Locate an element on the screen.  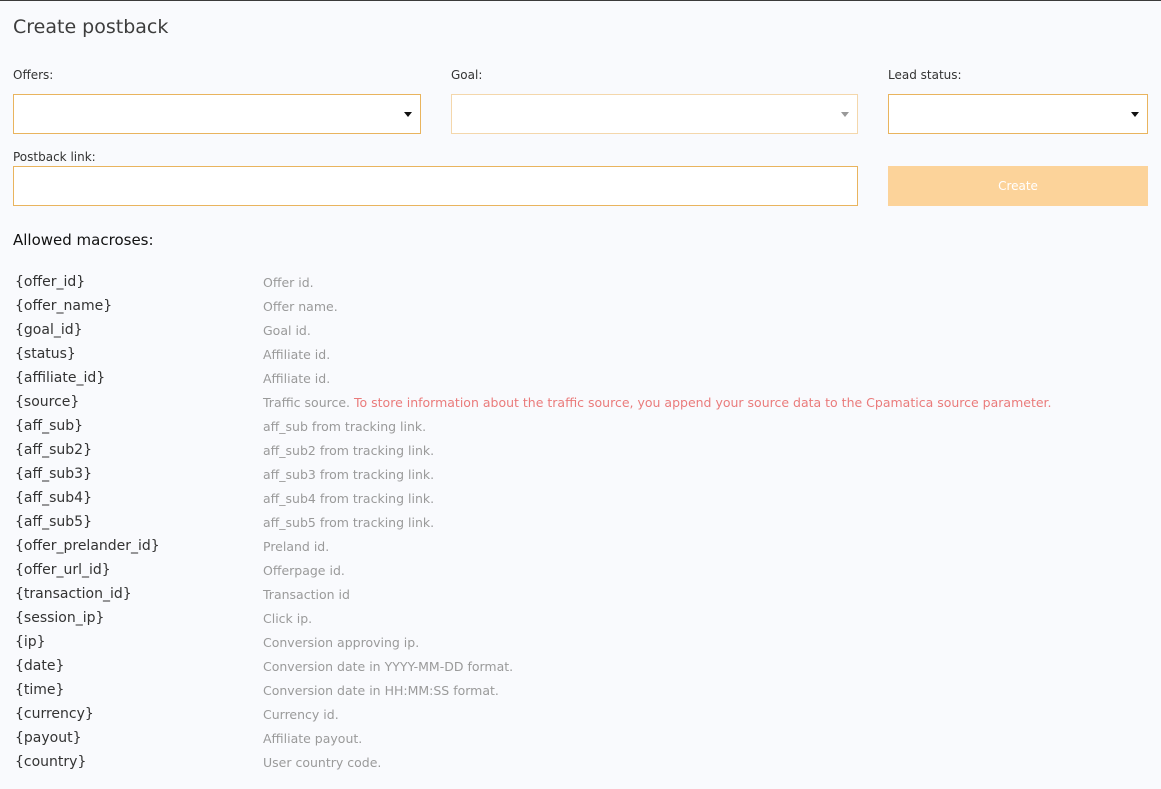
macro-key: {aff_sub4} is located at coordinates (53, 498).